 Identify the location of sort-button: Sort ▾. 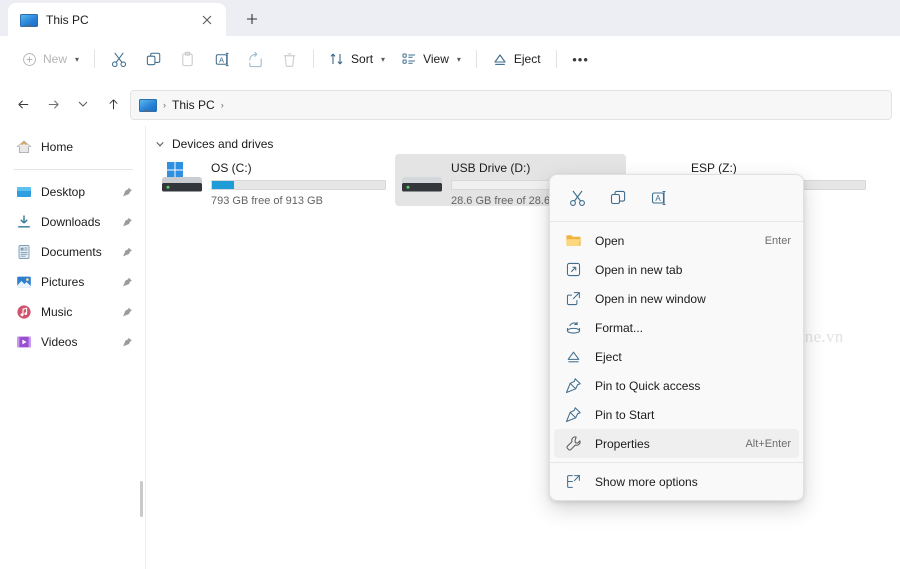
(357, 59).